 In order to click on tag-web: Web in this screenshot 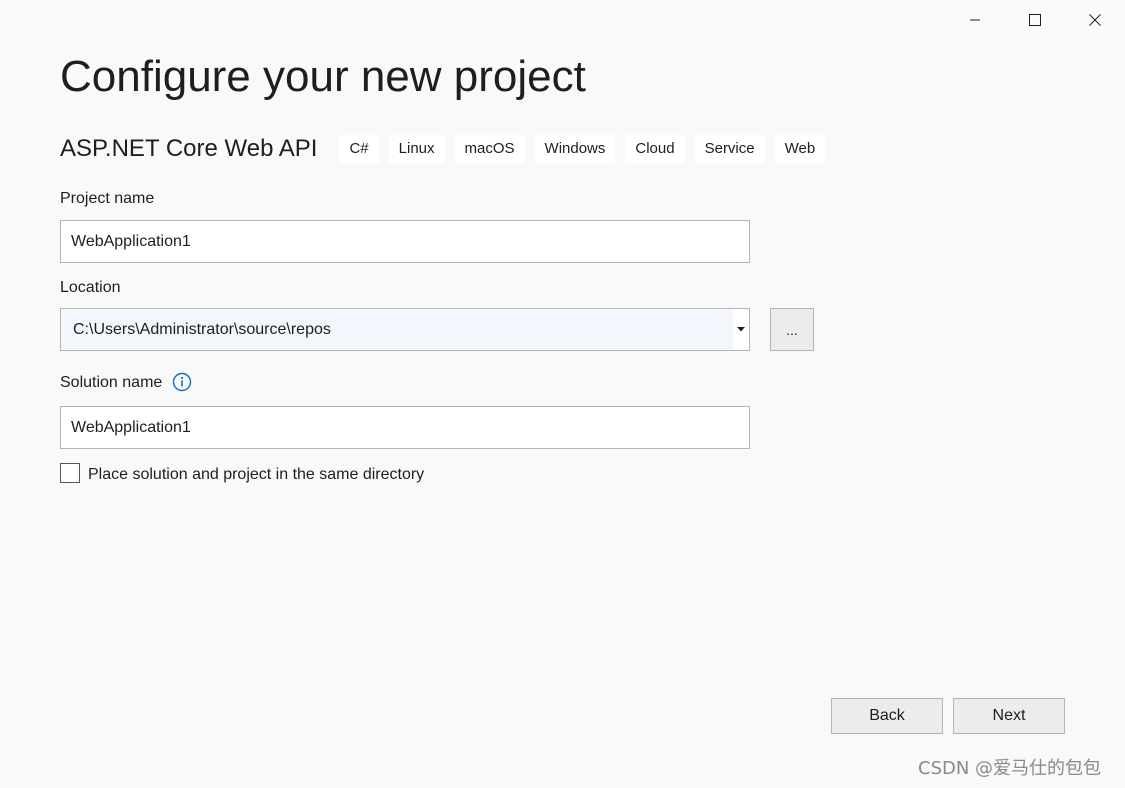, I will do `click(800, 149)`.